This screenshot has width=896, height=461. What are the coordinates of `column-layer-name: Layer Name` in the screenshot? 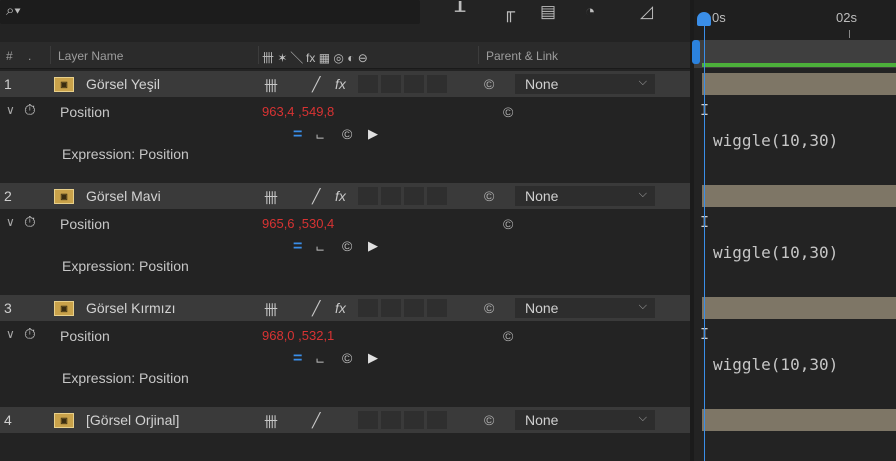 It's located at (90, 56).